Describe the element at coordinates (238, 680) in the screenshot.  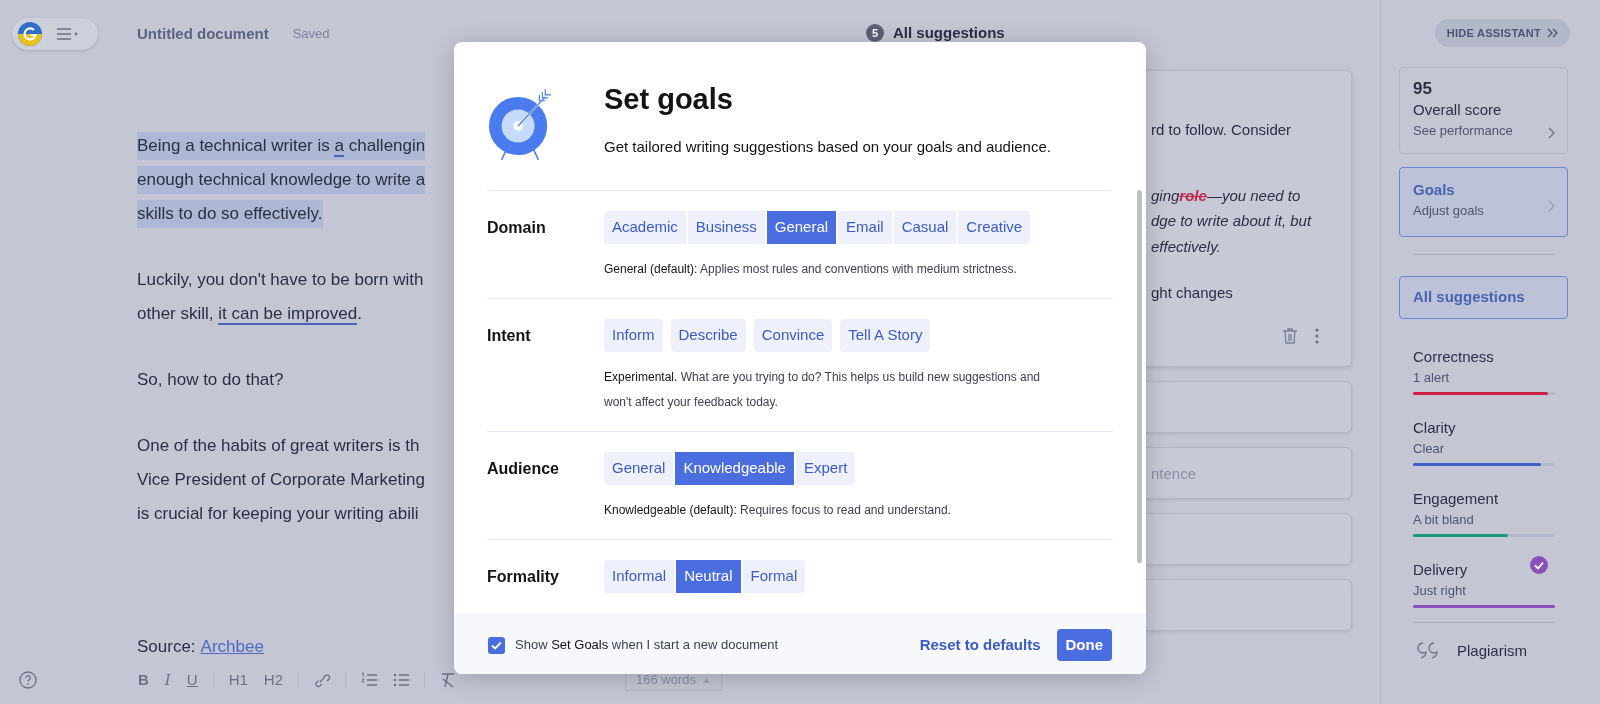
I see `format-button: H1` at that location.